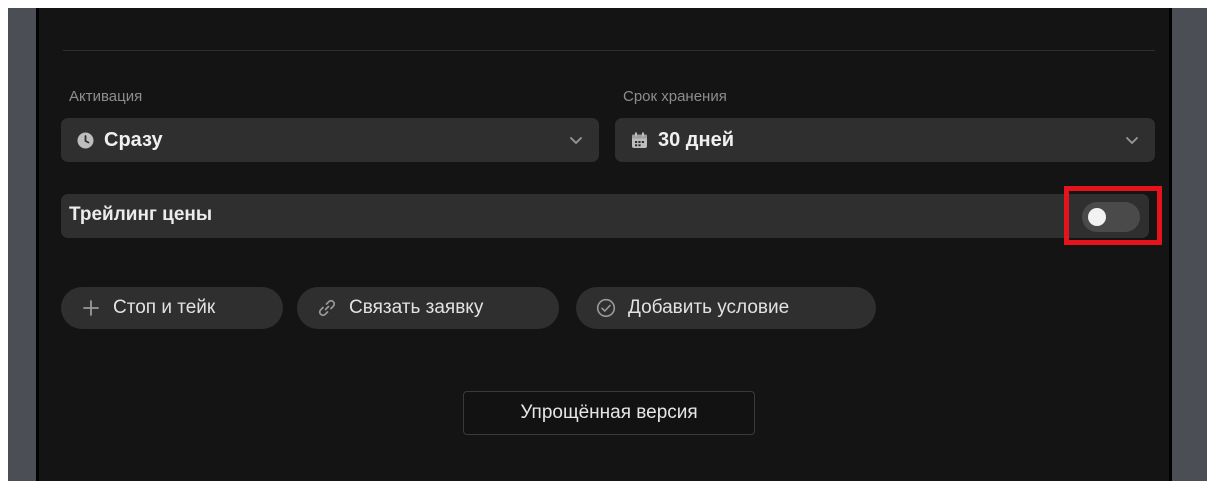 The width and height of the screenshot is (1207, 481). What do you see at coordinates (606, 308) in the screenshot?
I see `check-circle-icon` at bounding box center [606, 308].